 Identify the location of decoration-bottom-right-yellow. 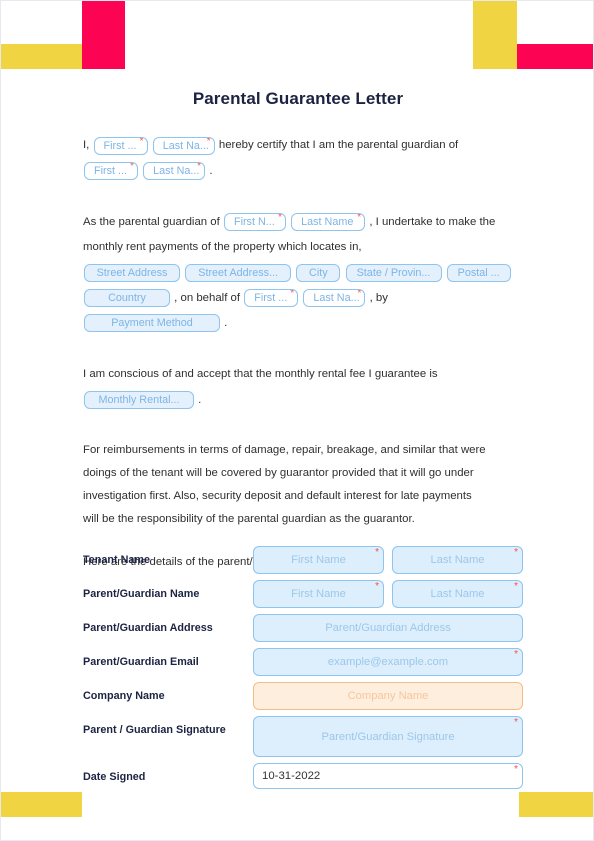
(556, 804).